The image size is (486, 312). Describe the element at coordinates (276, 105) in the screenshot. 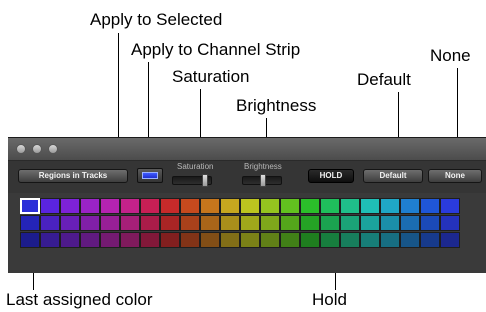

I see `callout-brightness: Brightness` at that location.